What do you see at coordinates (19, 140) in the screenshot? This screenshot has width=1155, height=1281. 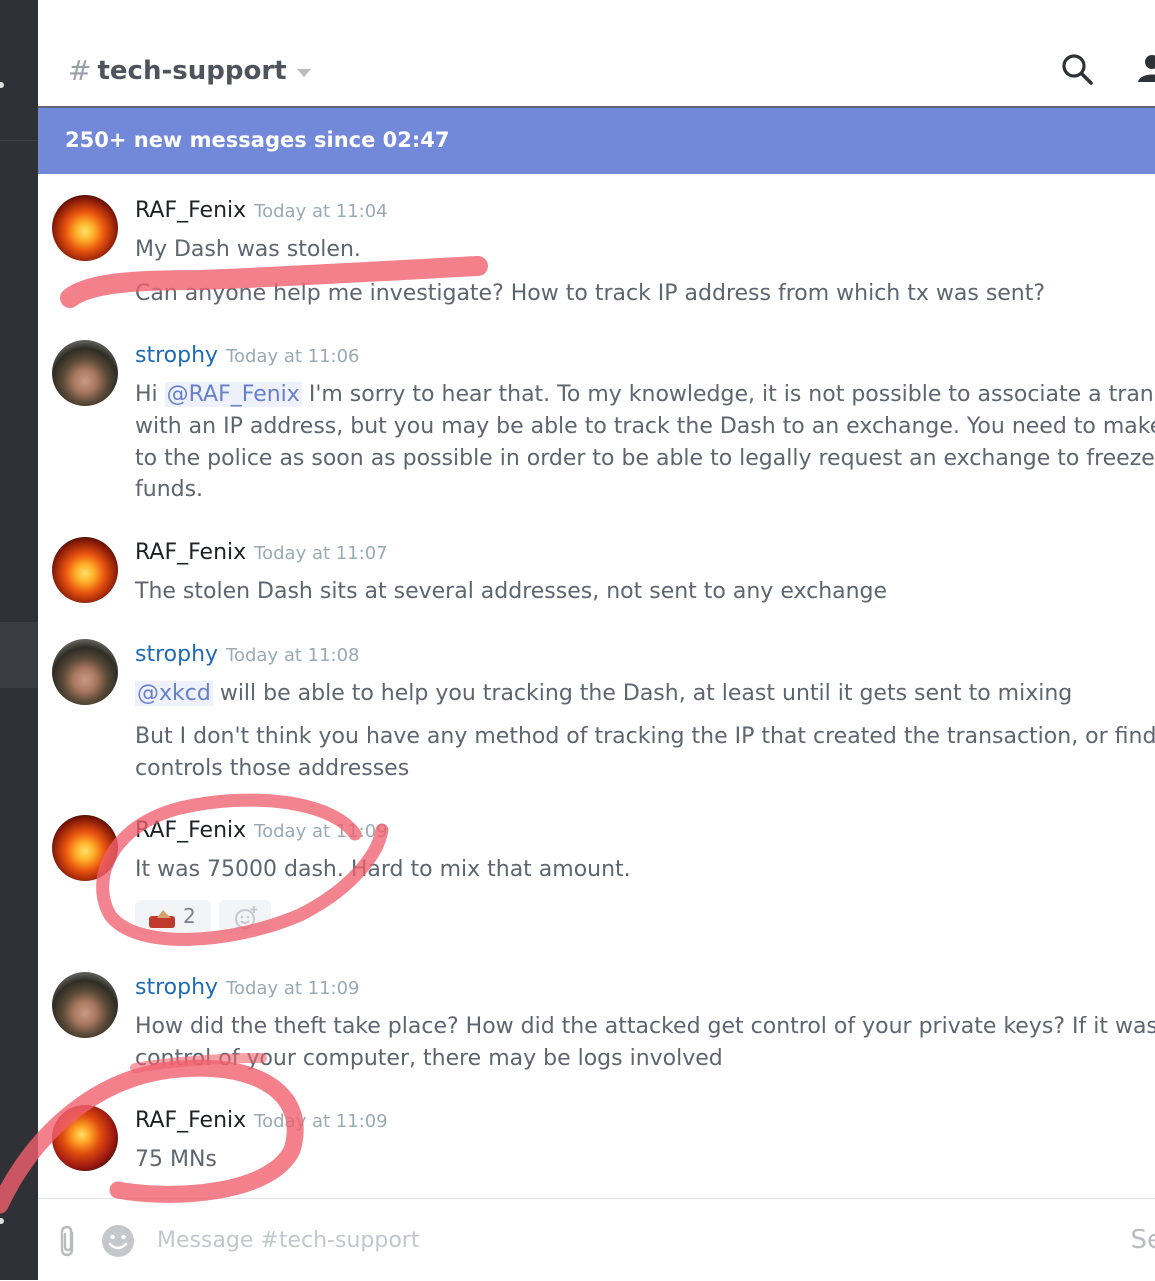 I see `sidebar-divider` at bounding box center [19, 140].